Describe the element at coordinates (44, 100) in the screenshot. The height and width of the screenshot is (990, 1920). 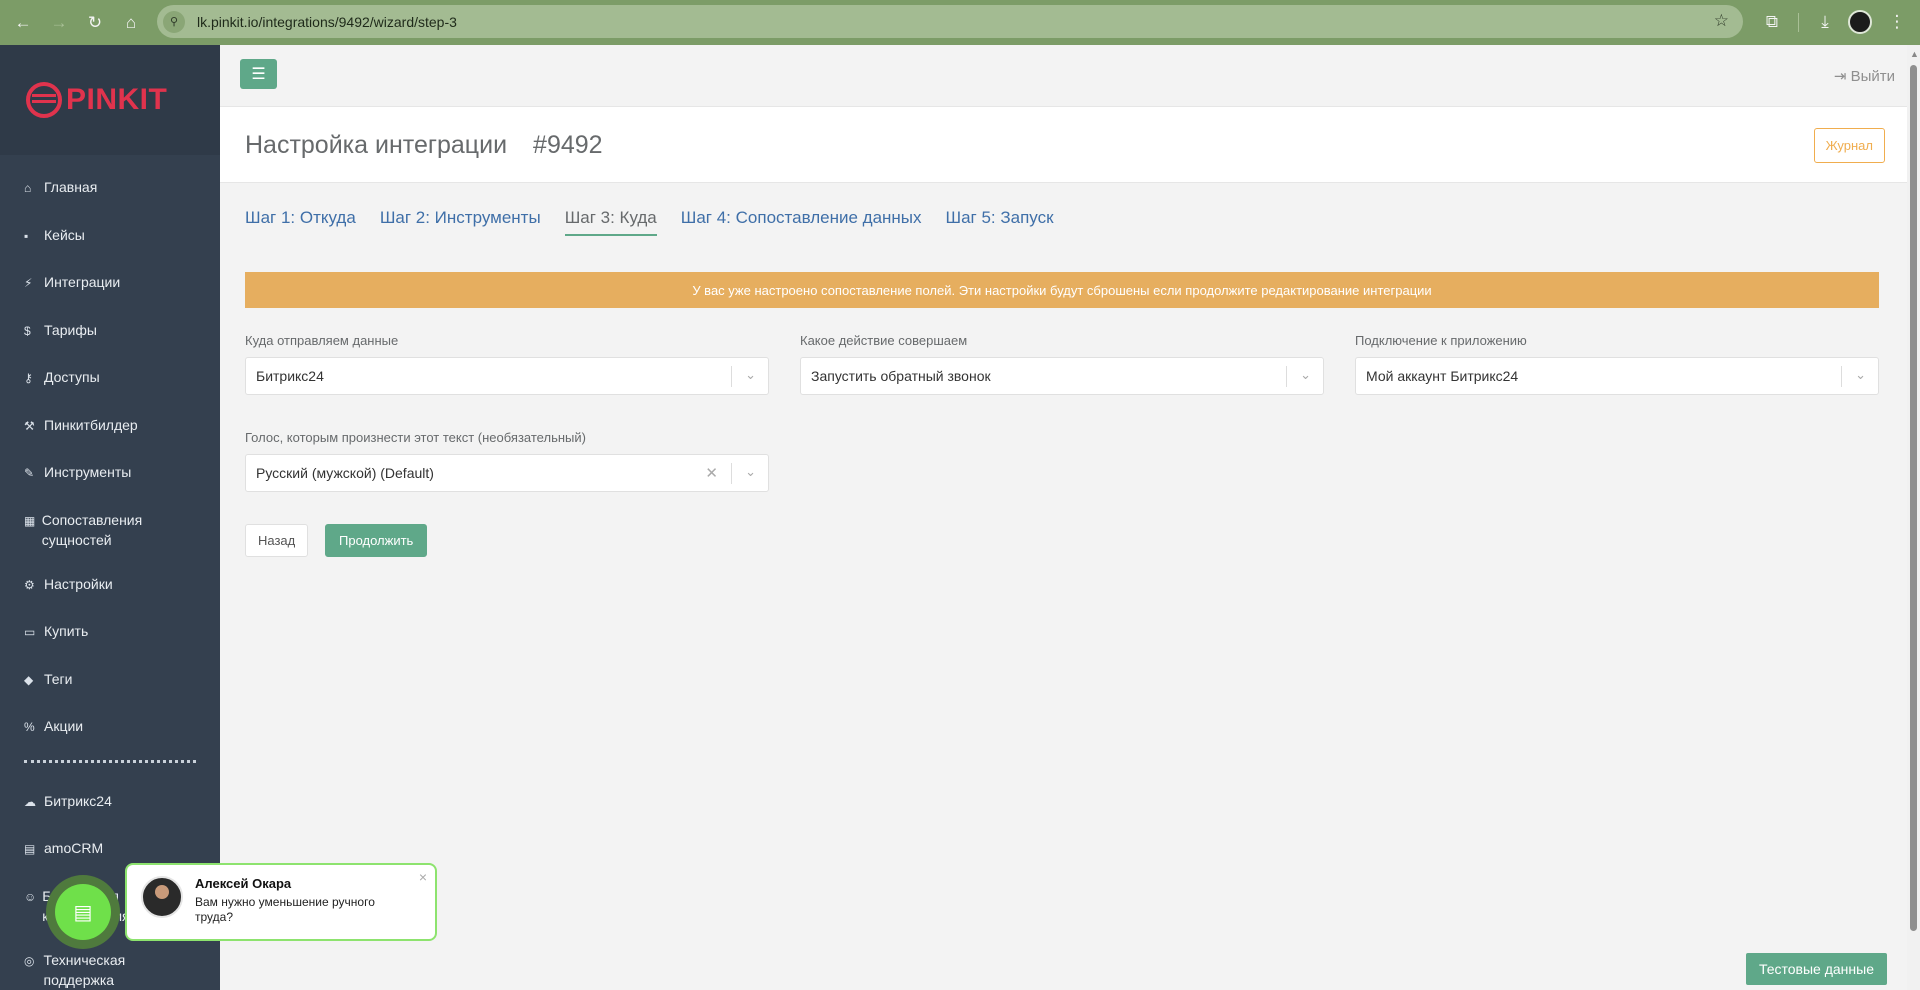
I see `logo-mark-icon` at that location.